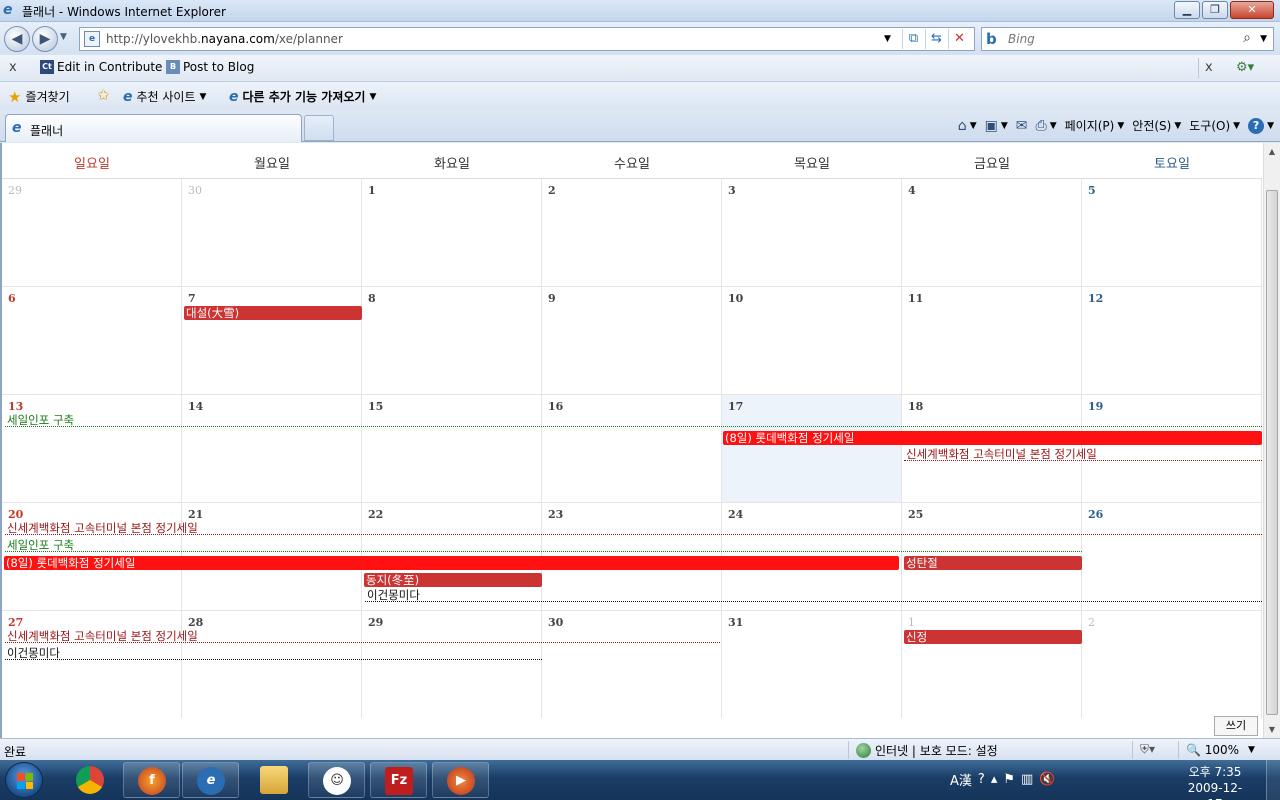 The width and height of the screenshot is (1280, 800). What do you see at coordinates (632, 448) in the screenshot?
I see `day-cell: 16` at bounding box center [632, 448].